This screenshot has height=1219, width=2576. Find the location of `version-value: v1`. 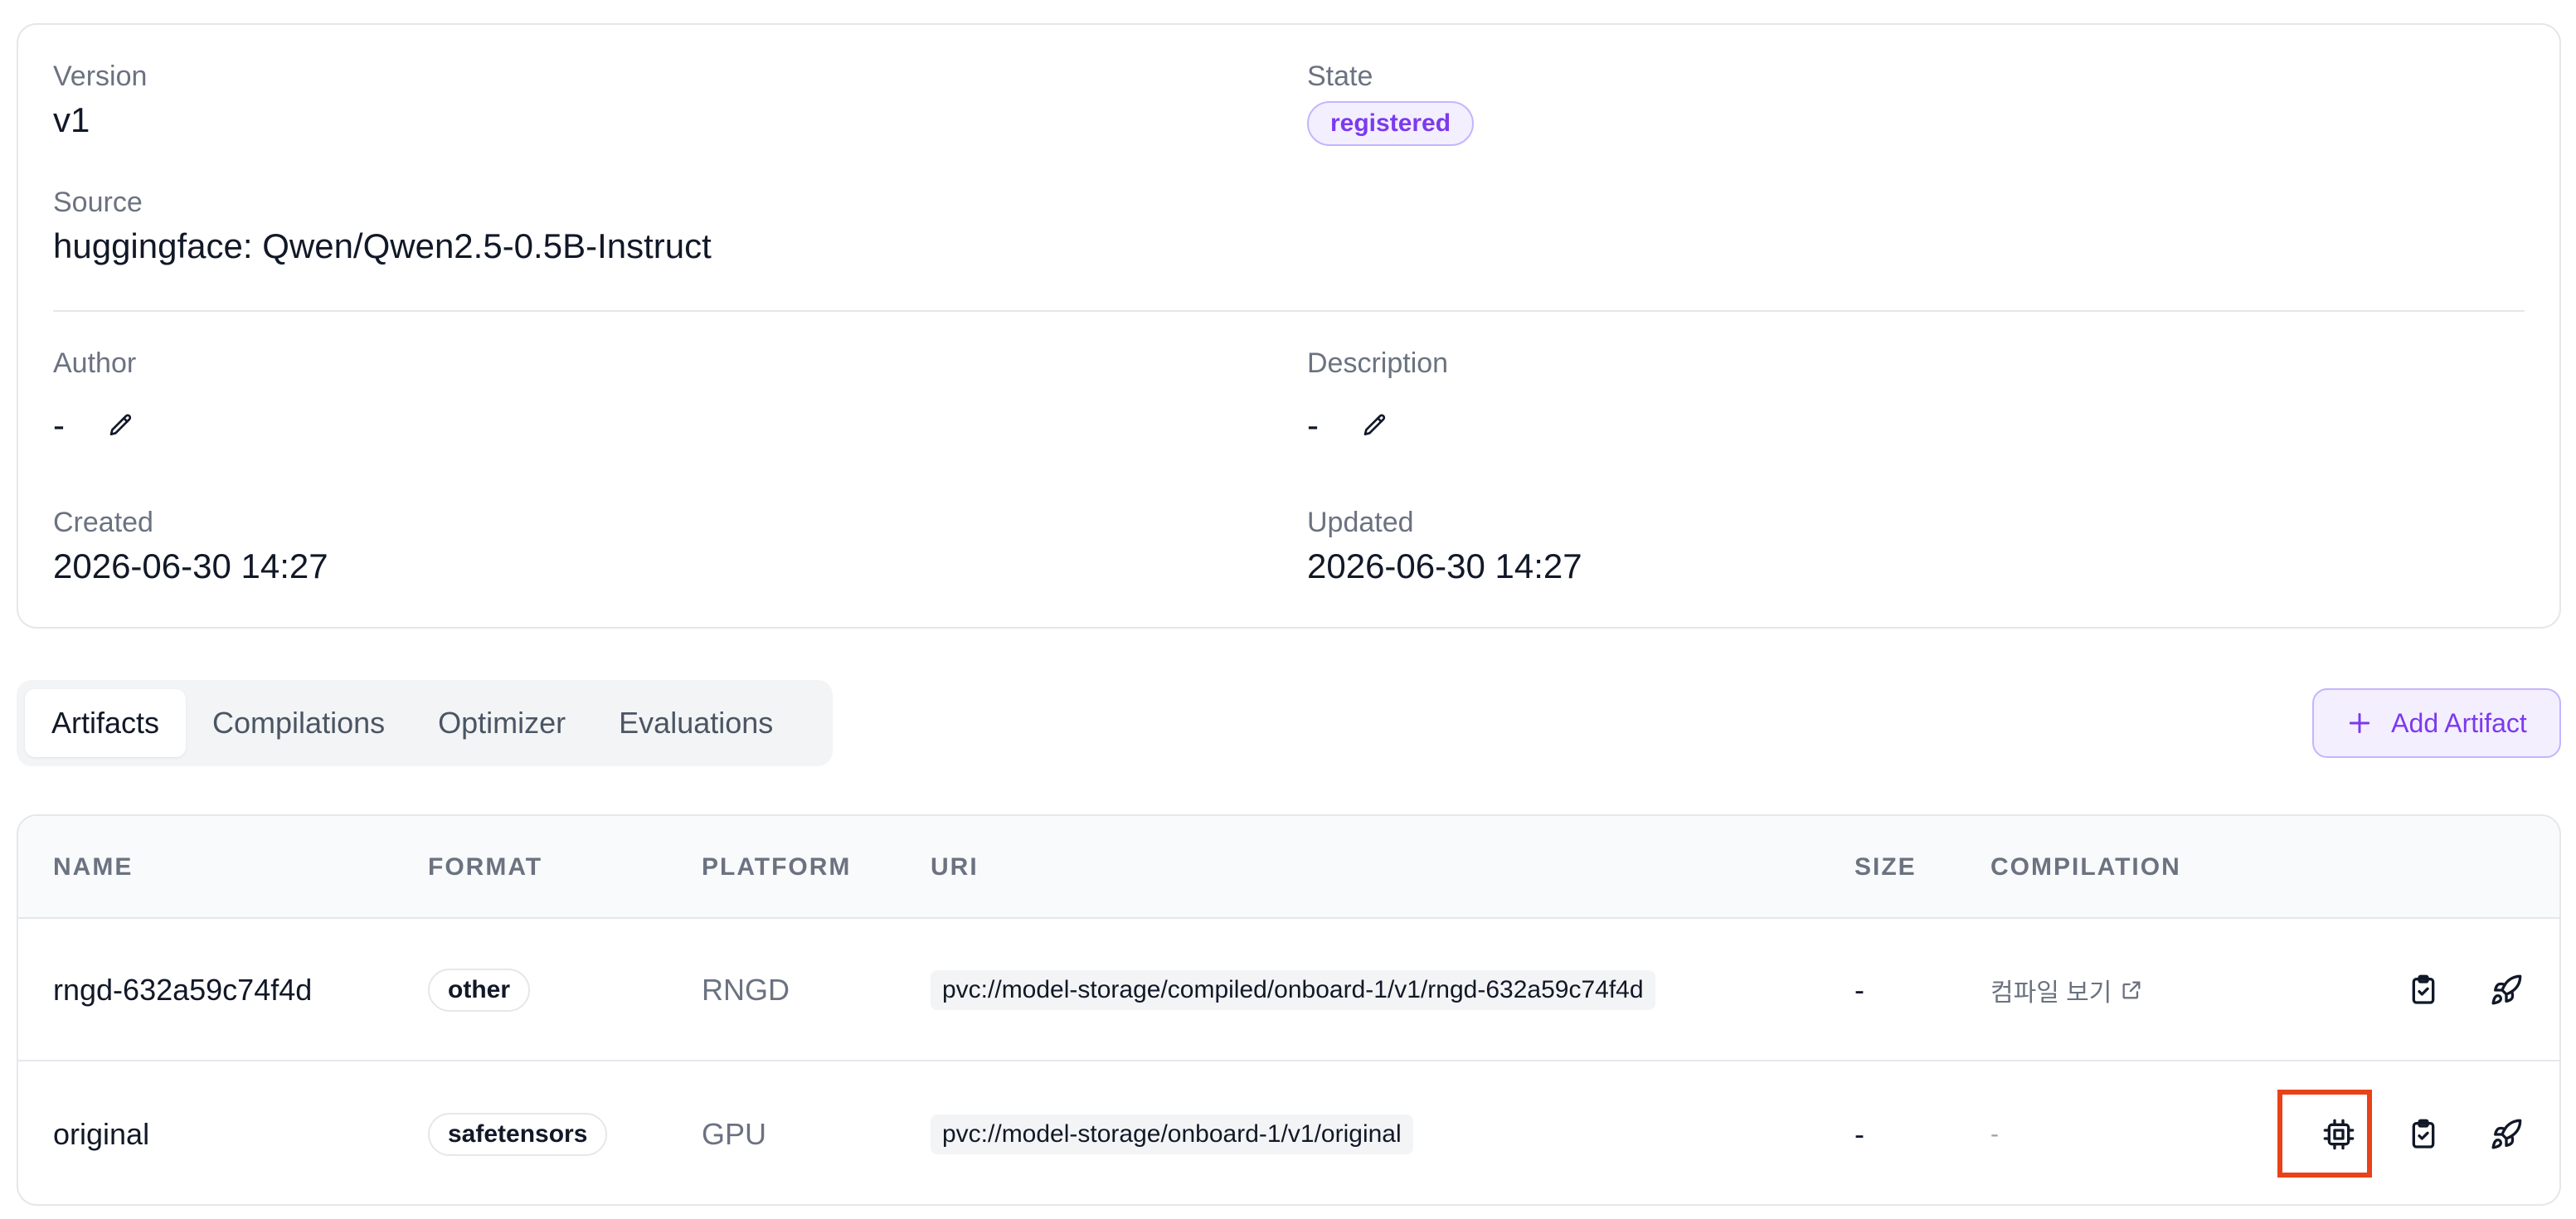

version-value: v1 is located at coordinates (71, 119).